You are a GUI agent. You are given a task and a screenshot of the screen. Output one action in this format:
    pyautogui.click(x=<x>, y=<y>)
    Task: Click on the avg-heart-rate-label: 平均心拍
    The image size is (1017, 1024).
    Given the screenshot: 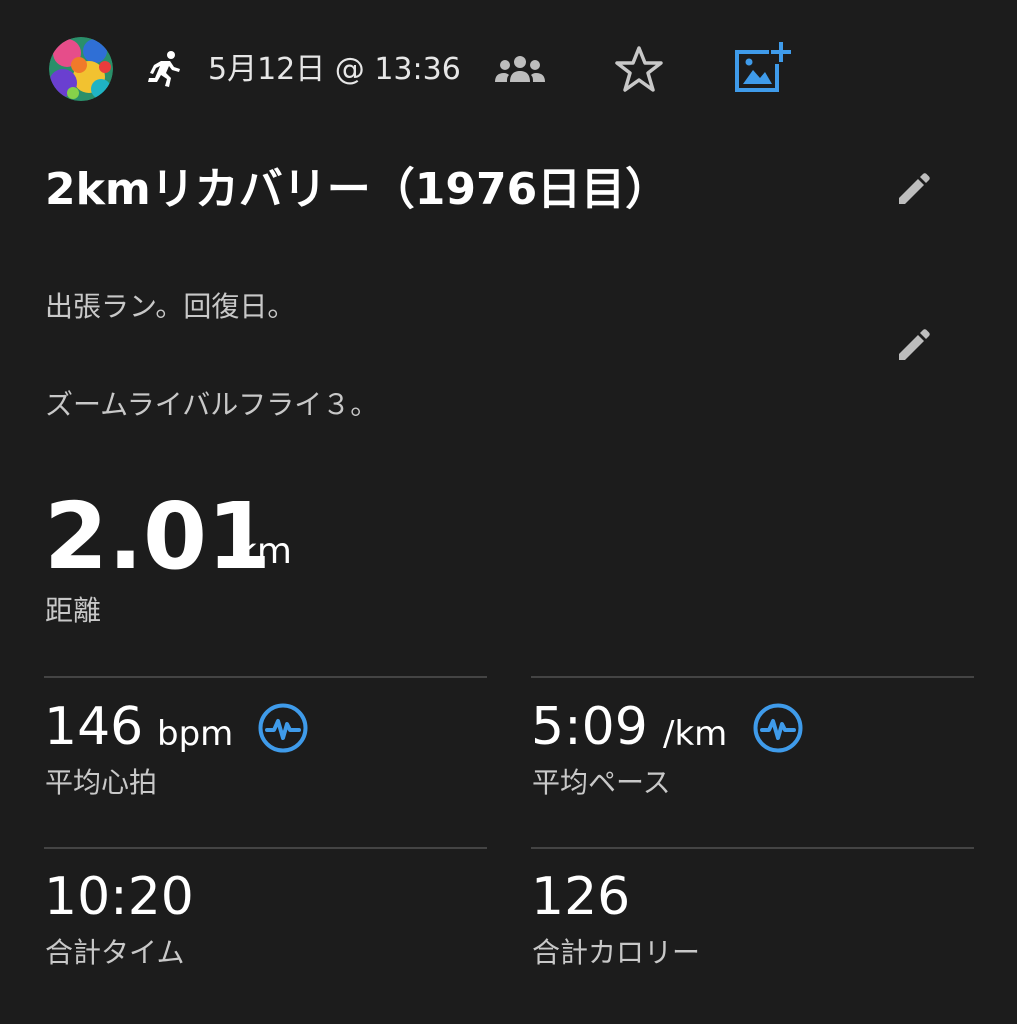 What is the action you would take?
    pyautogui.click(x=101, y=782)
    